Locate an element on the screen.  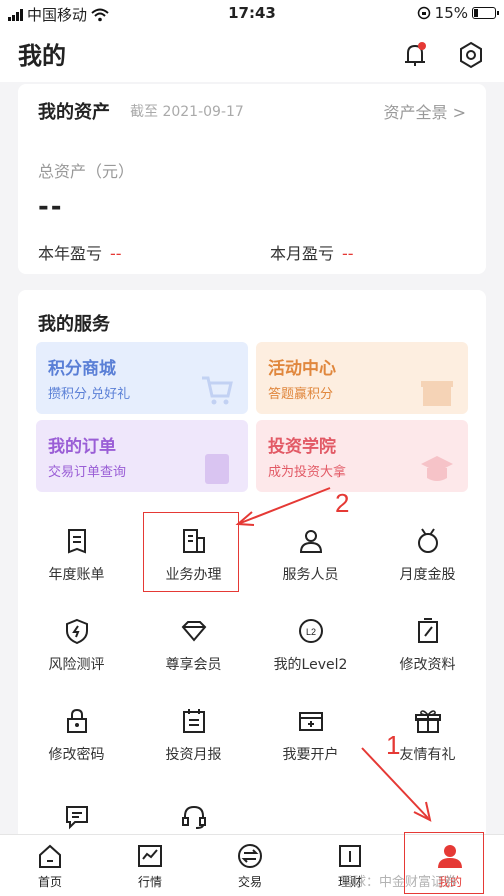
grid-item-label: 尊享会员 is located at coordinates (193, 665).